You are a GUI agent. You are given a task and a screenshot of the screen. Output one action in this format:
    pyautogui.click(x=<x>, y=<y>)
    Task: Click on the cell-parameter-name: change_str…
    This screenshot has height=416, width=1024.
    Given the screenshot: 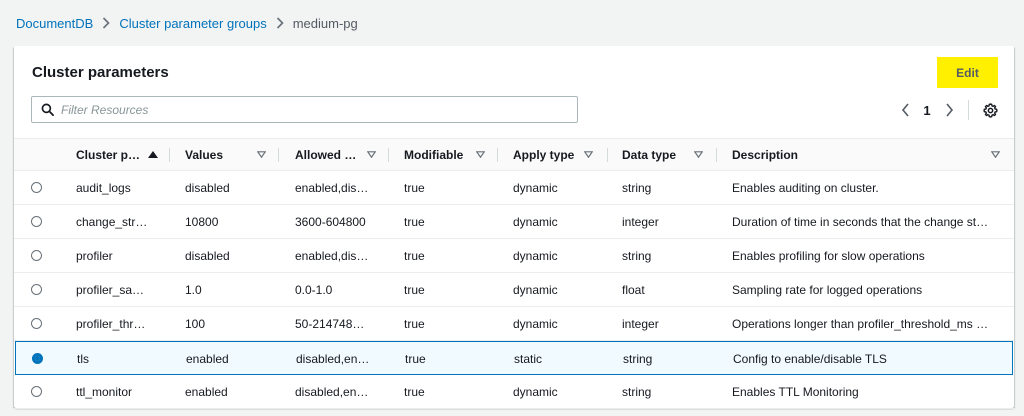 What is the action you would take?
    pyautogui.click(x=112, y=221)
    